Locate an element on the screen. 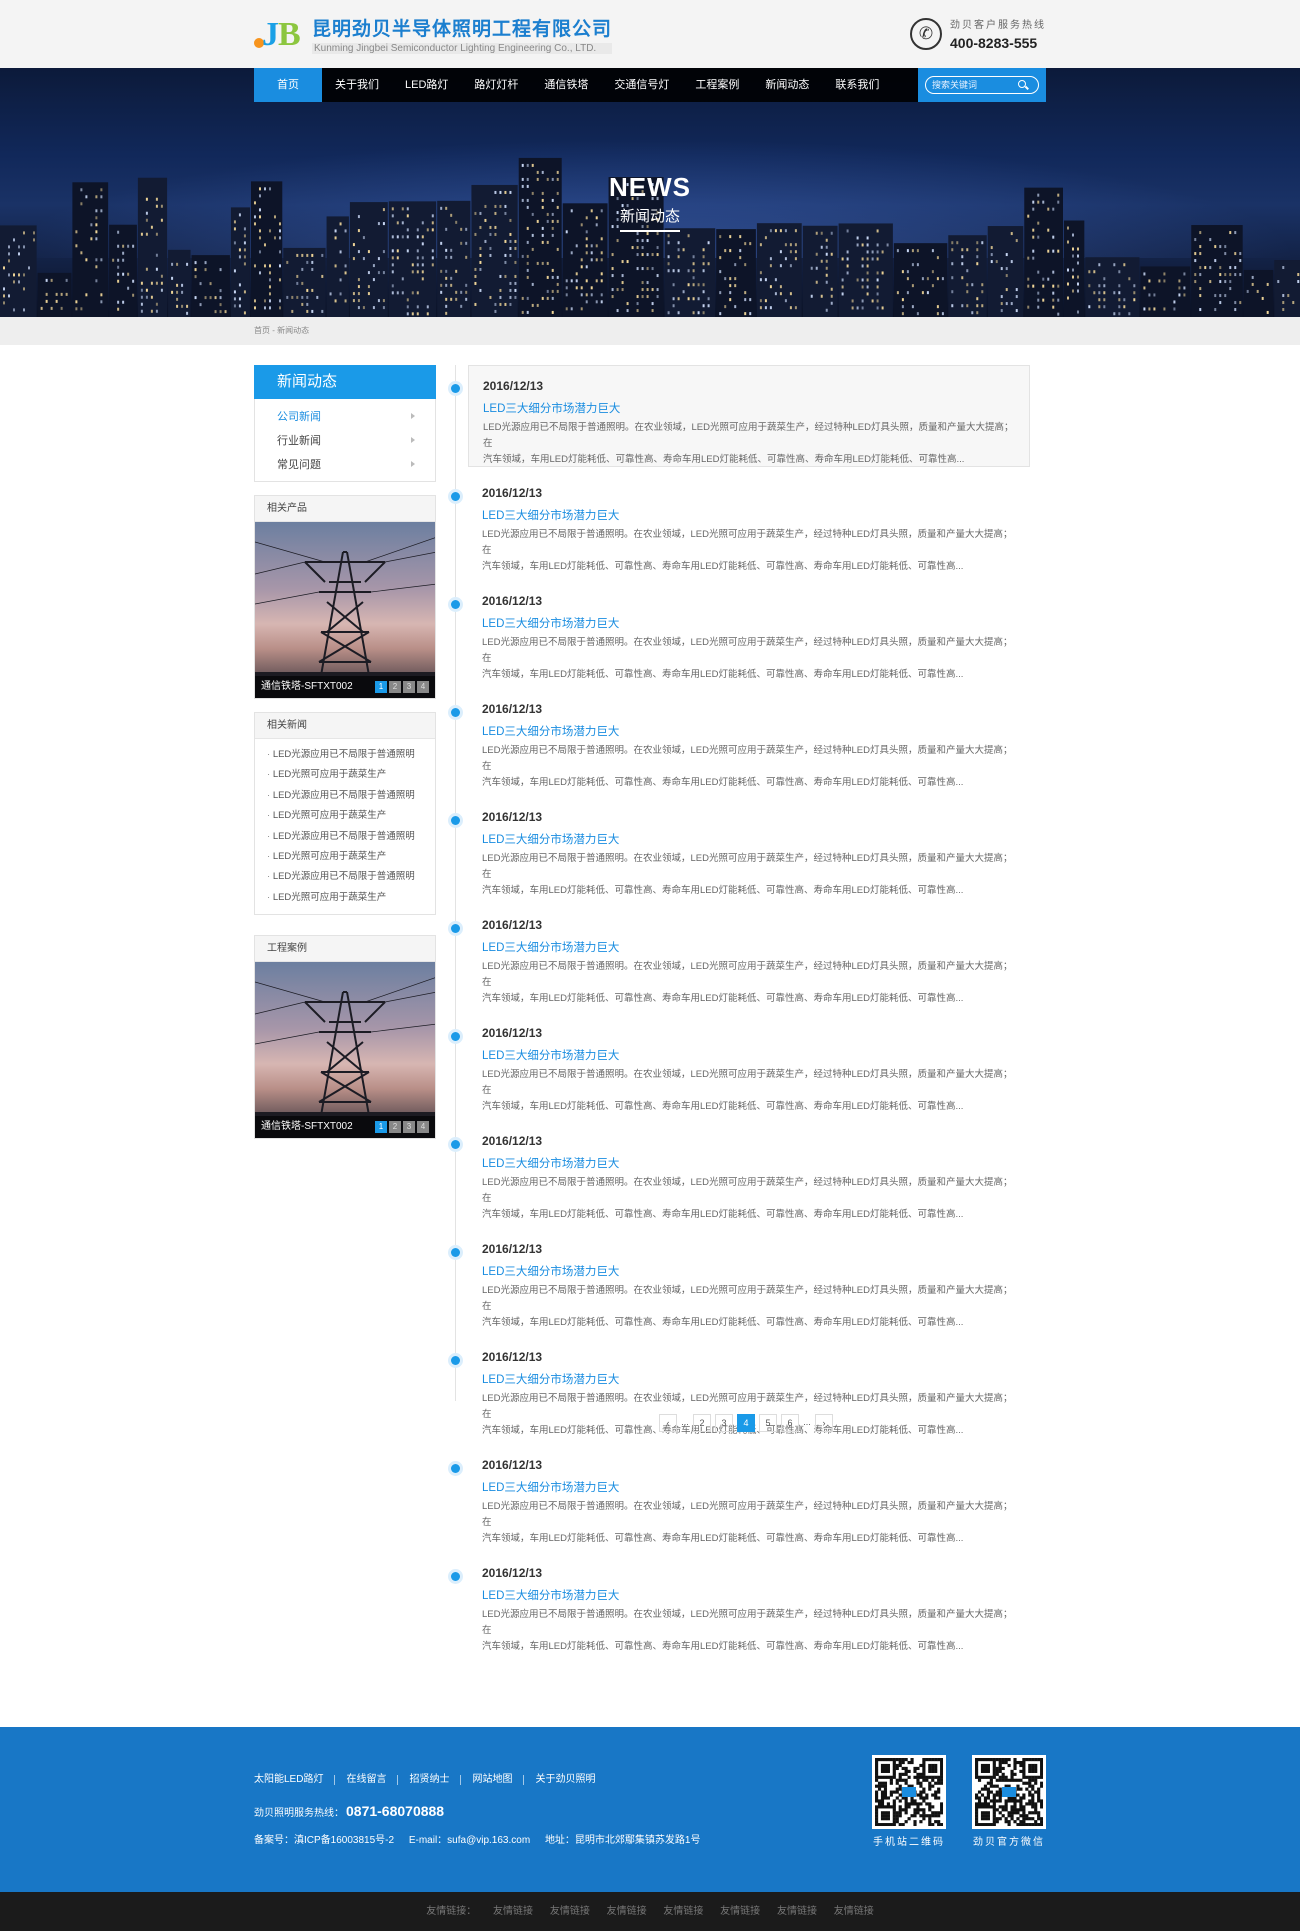 This screenshot has height=1931, width=1300. footer-link-solar-led: 太阳能LED路灯 is located at coordinates (294, 1780).